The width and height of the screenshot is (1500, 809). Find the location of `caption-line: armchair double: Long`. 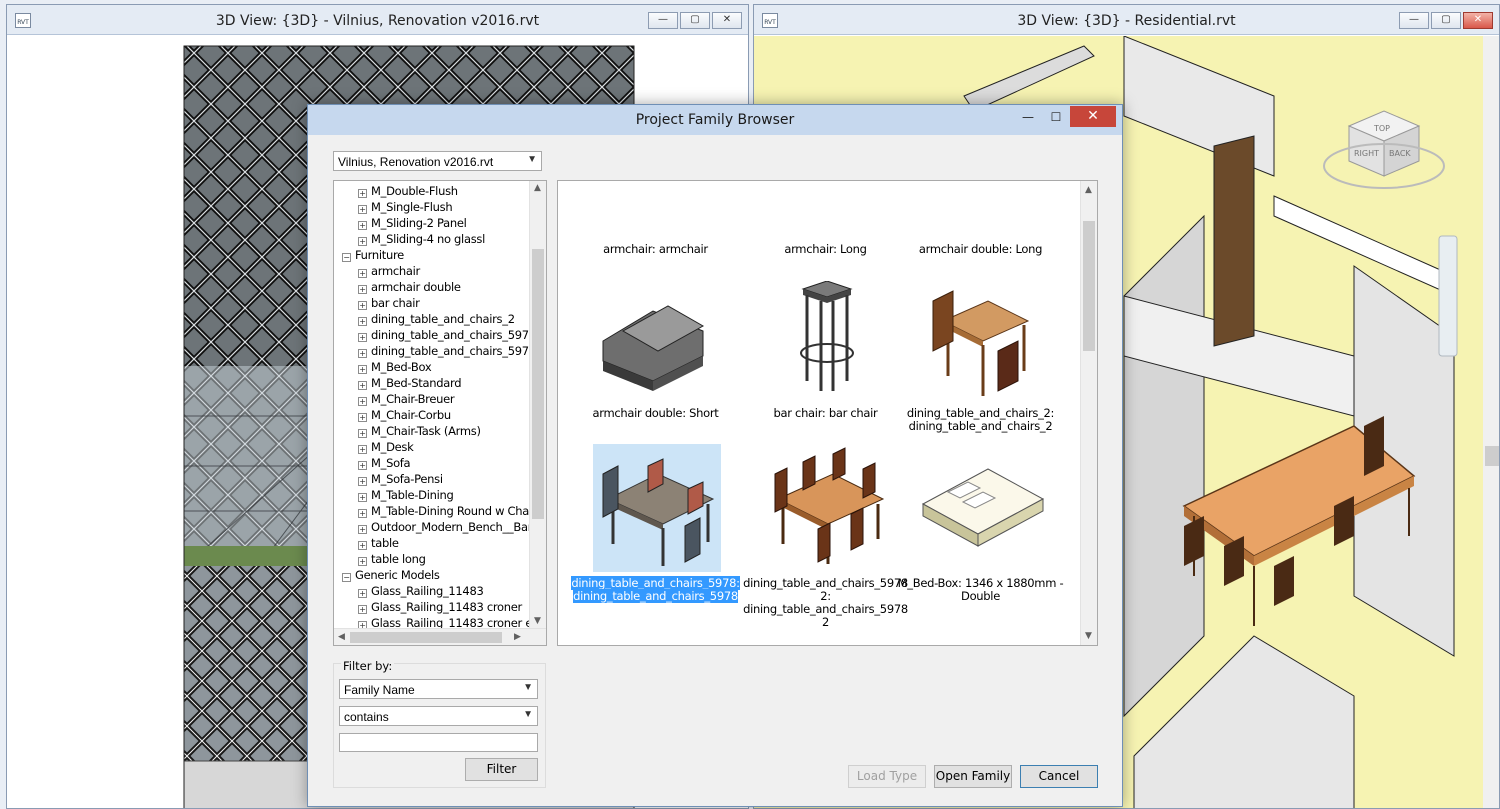

caption-line: armchair double: Long is located at coordinates (980, 249).